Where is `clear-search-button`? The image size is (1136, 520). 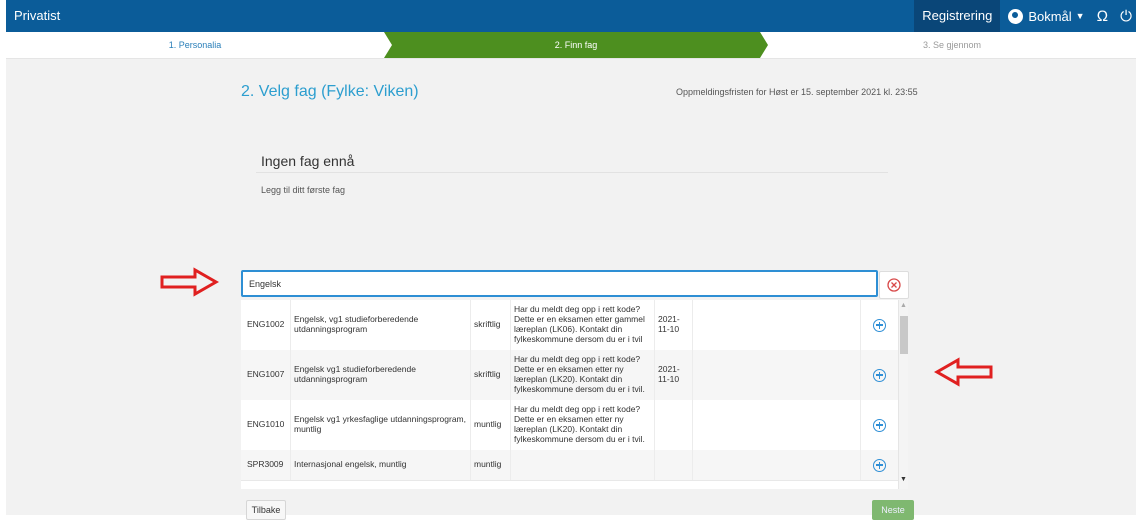 clear-search-button is located at coordinates (894, 285).